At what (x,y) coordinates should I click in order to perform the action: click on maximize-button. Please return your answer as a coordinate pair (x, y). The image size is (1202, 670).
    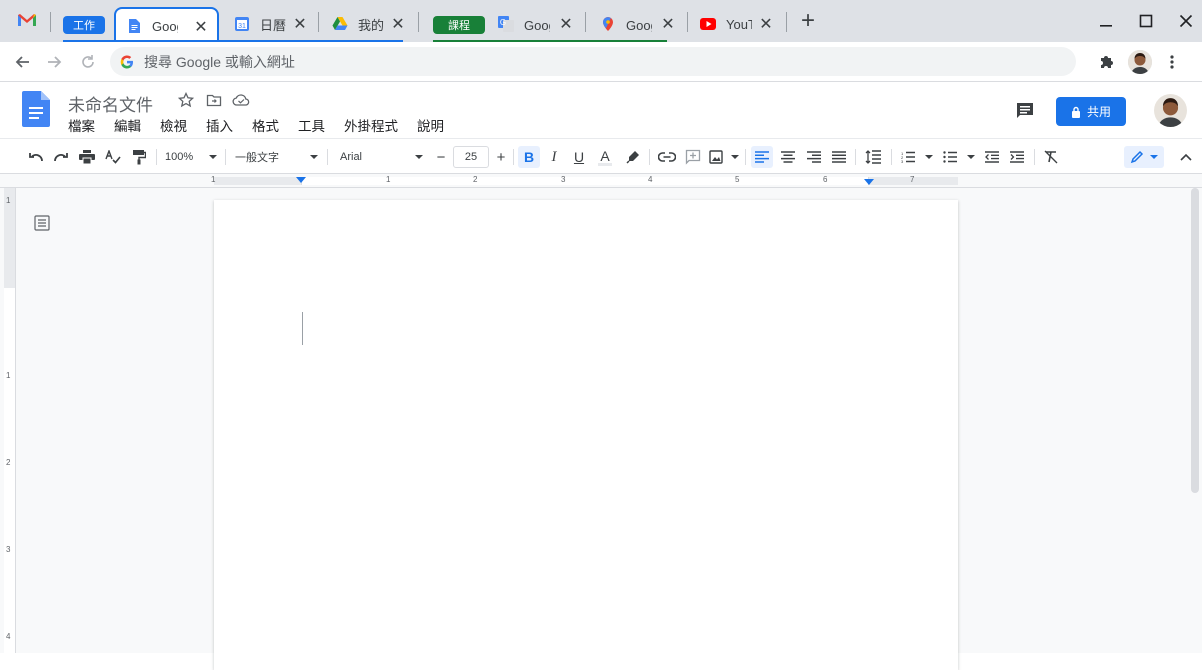
    Looking at the image, I should click on (1146, 21).